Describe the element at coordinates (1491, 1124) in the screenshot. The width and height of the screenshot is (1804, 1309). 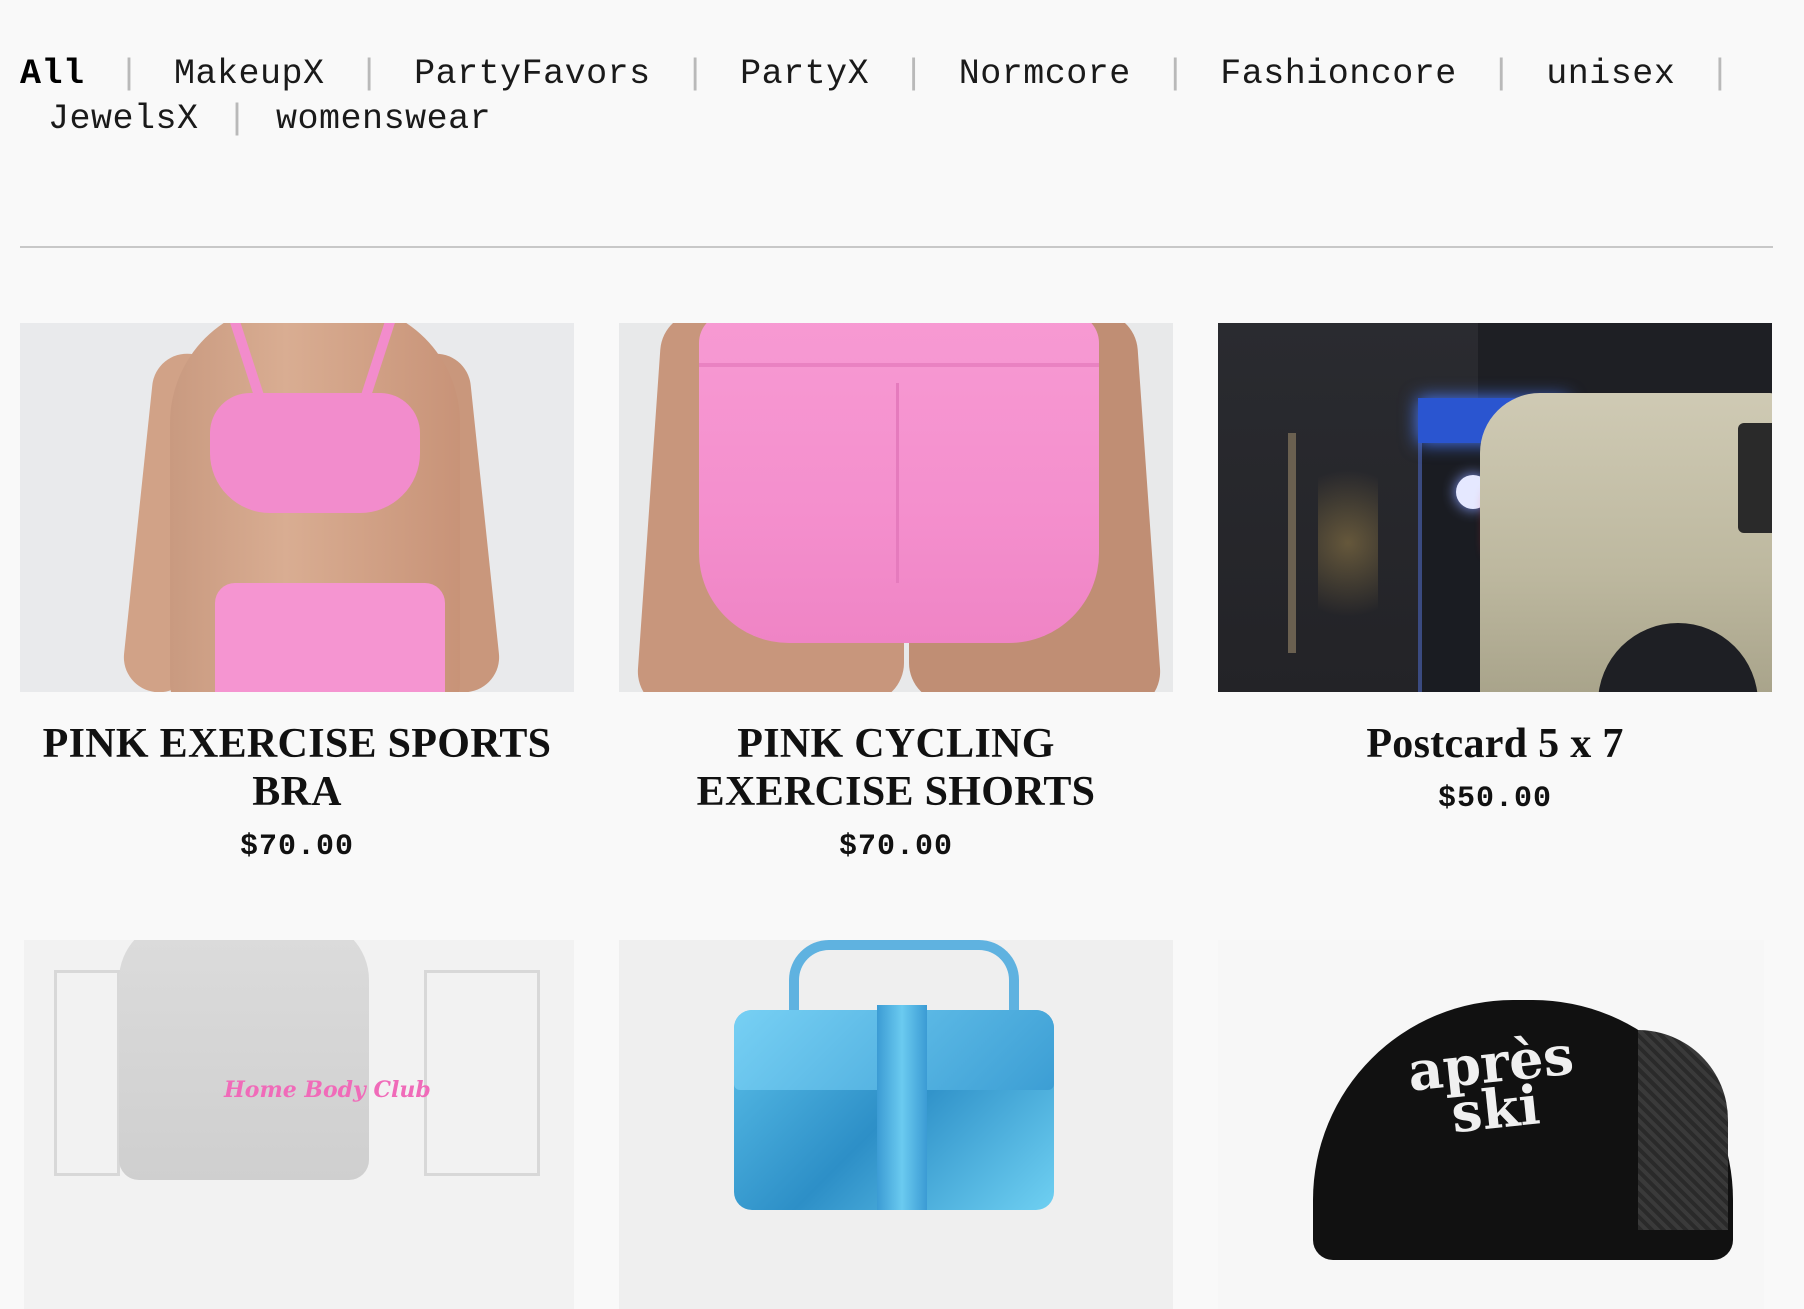
I see `product-image: après ski` at that location.